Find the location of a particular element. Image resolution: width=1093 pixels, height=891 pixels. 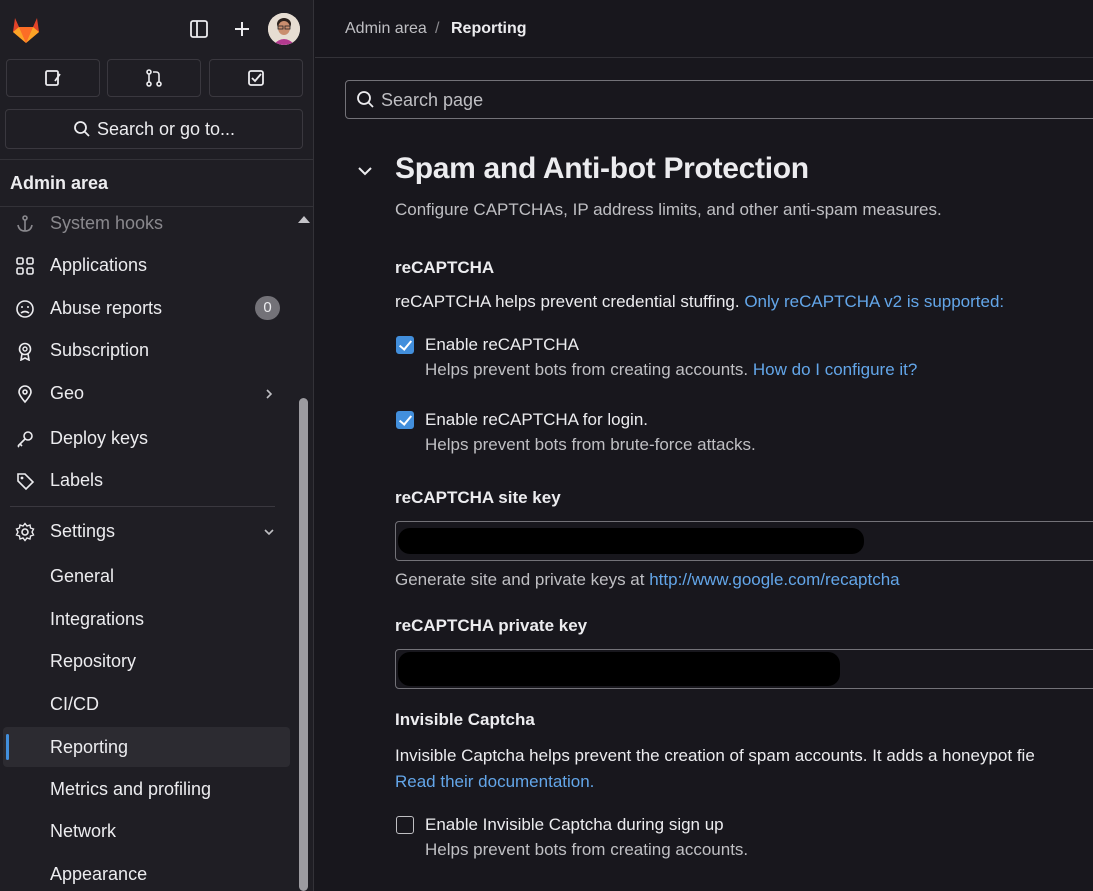

enable-recaptcha-checkbox is located at coordinates (405, 345).